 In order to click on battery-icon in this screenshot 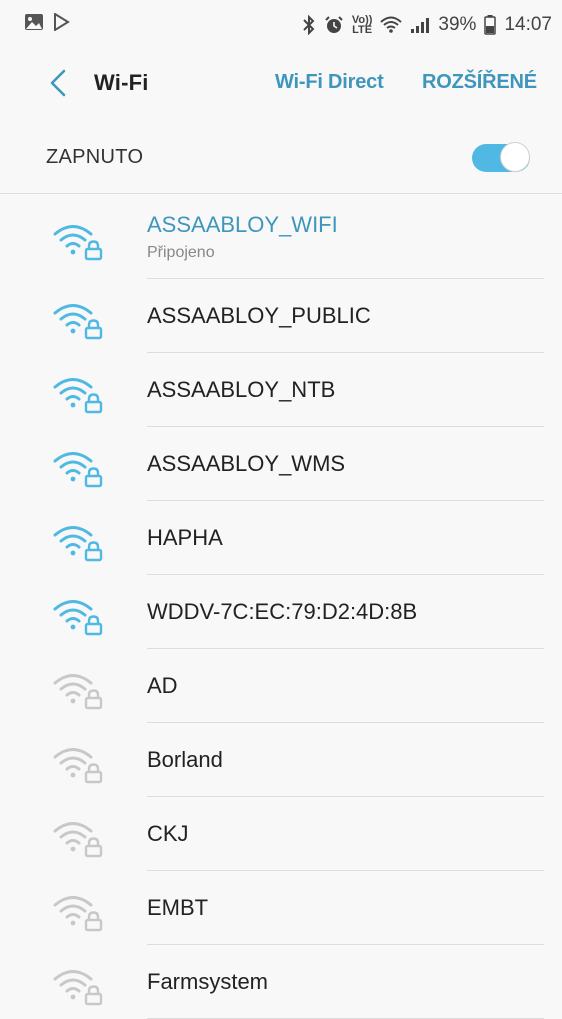, I will do `click(490, 25)`.